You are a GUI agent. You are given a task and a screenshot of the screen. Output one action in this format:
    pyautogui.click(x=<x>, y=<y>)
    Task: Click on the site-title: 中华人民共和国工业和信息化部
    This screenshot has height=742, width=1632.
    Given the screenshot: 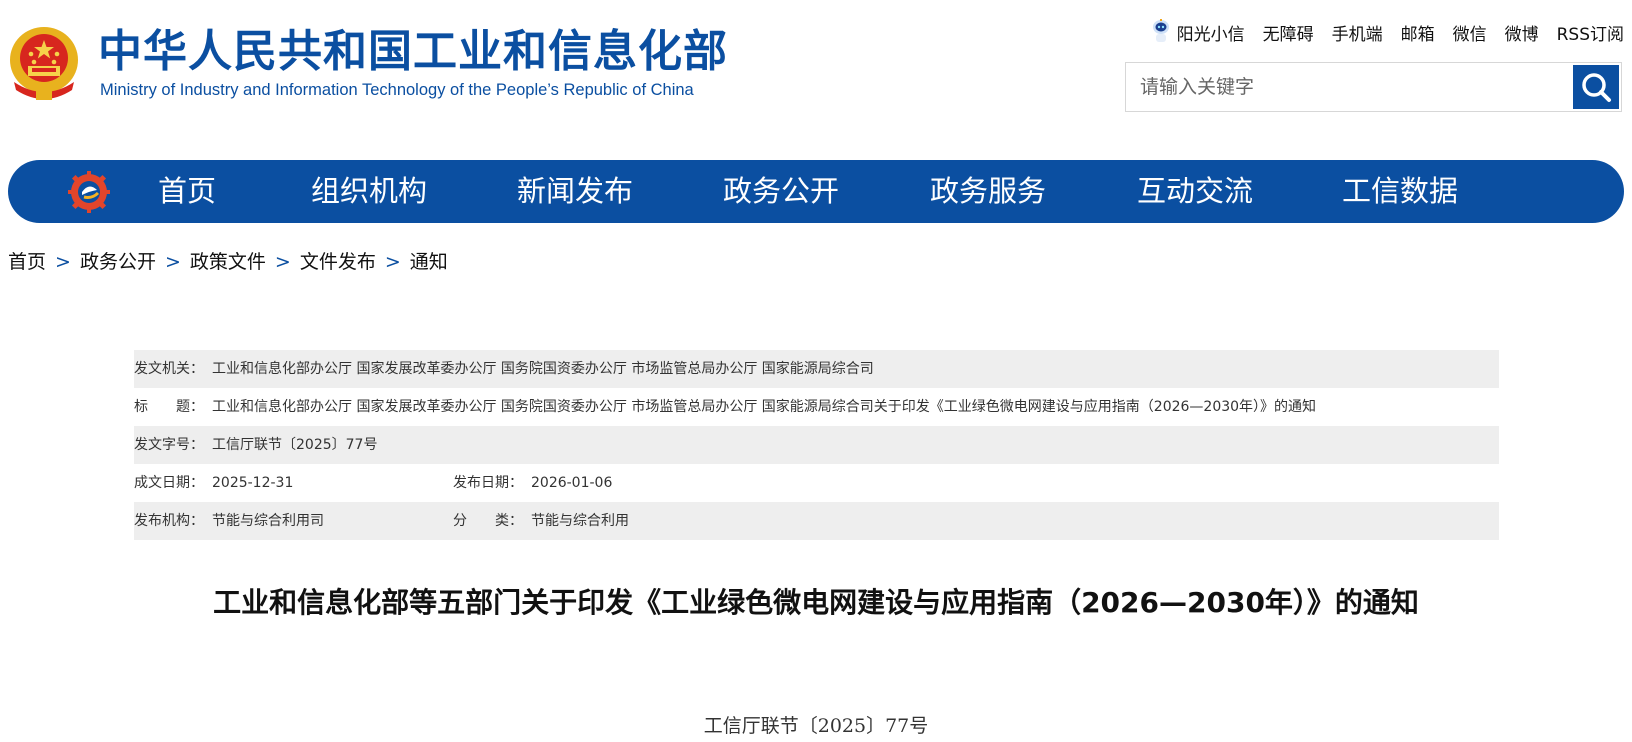 What is the action you would take?
    pyautogui.click(x=413, y=51)
    